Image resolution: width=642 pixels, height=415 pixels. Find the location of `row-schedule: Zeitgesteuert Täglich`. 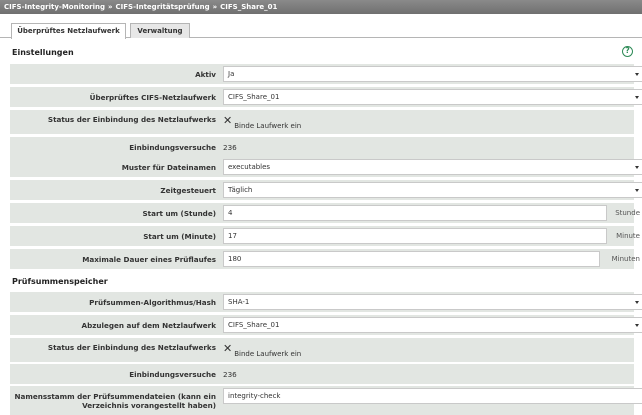

row-schedule: Zeitgesteuert Täglich is located at coordinates (326, 190).